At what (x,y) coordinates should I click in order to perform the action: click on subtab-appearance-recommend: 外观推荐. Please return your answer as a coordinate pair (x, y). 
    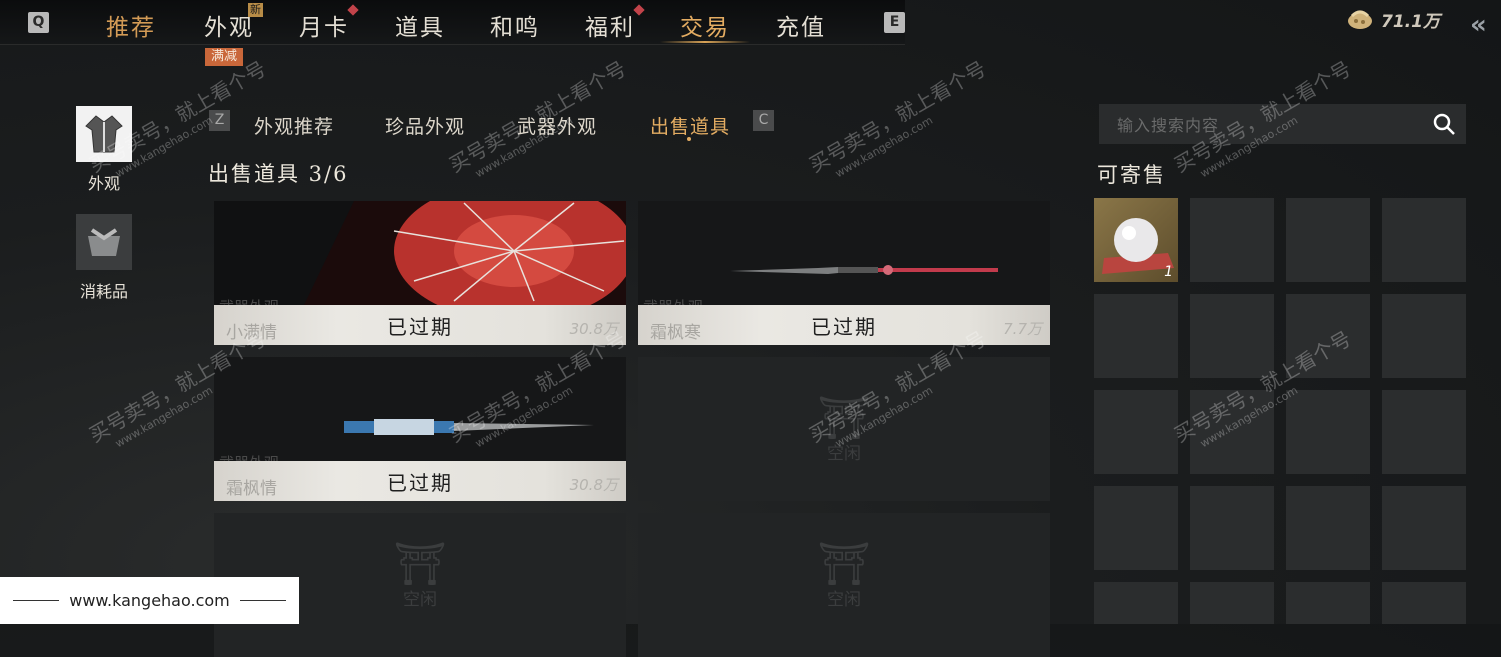
    Looking at the image, I should click on (294, 125).